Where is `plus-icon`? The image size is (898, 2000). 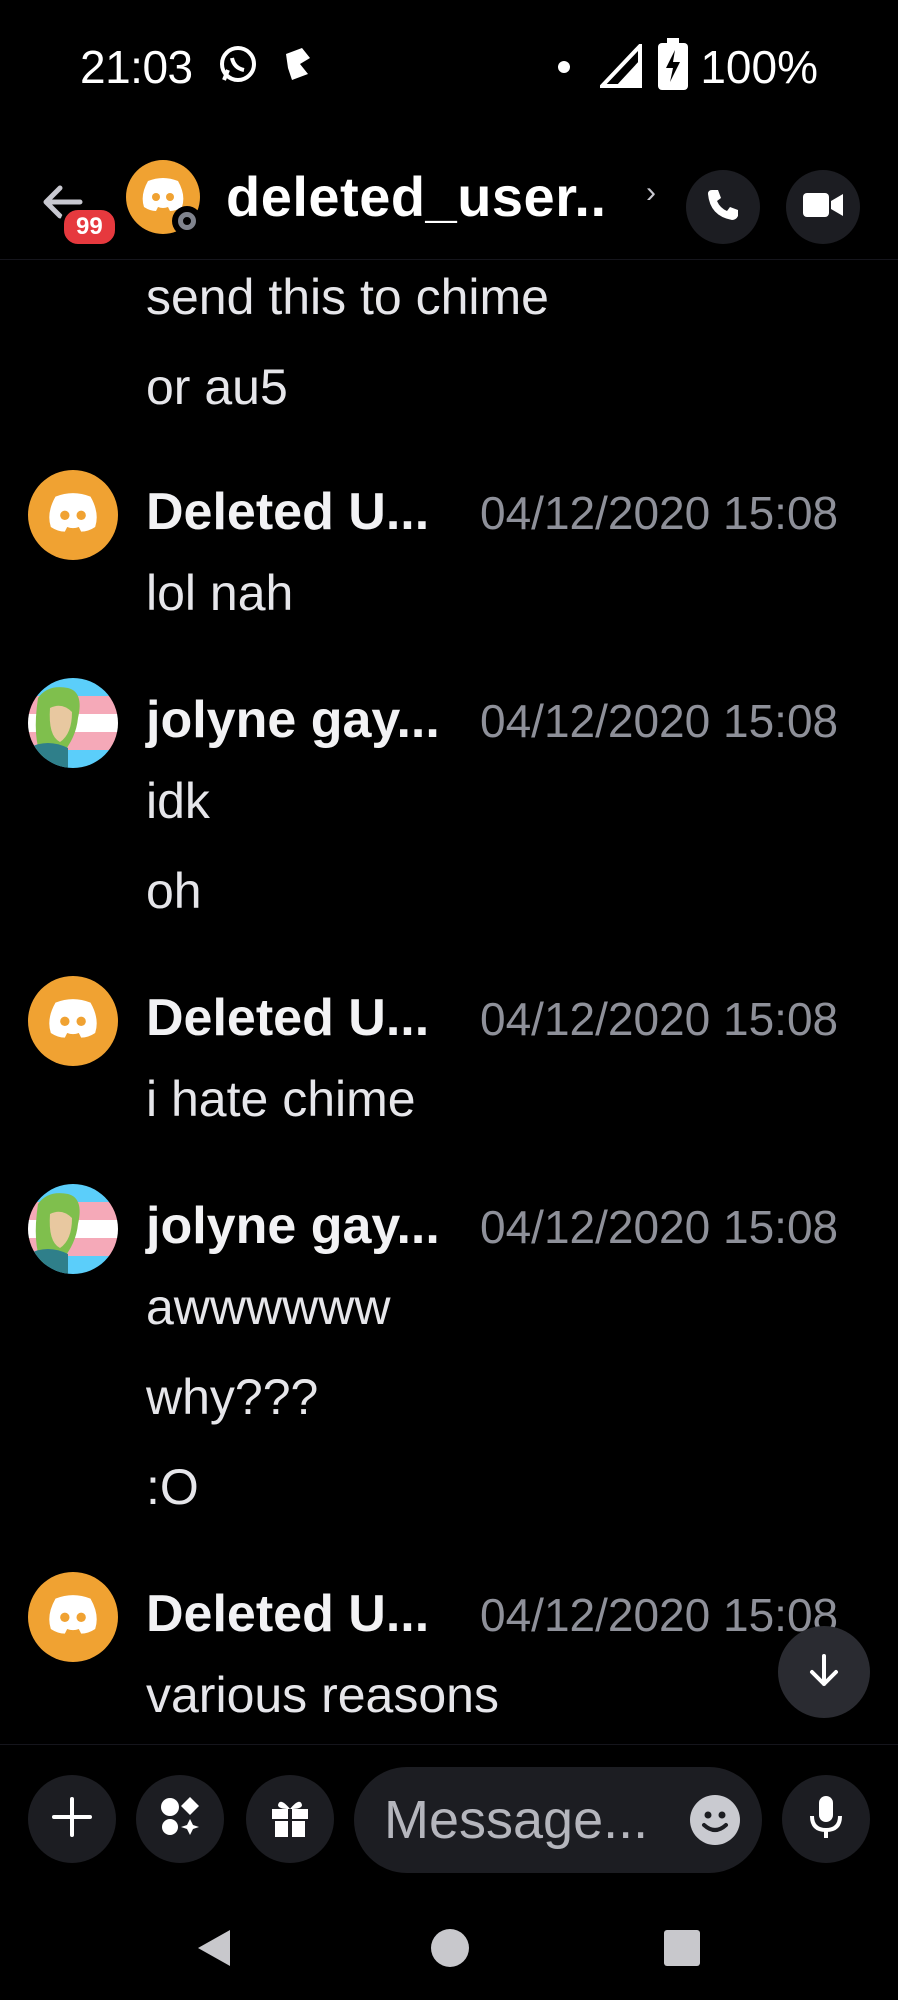 plus-icon is located at coordinates (72, 1819).